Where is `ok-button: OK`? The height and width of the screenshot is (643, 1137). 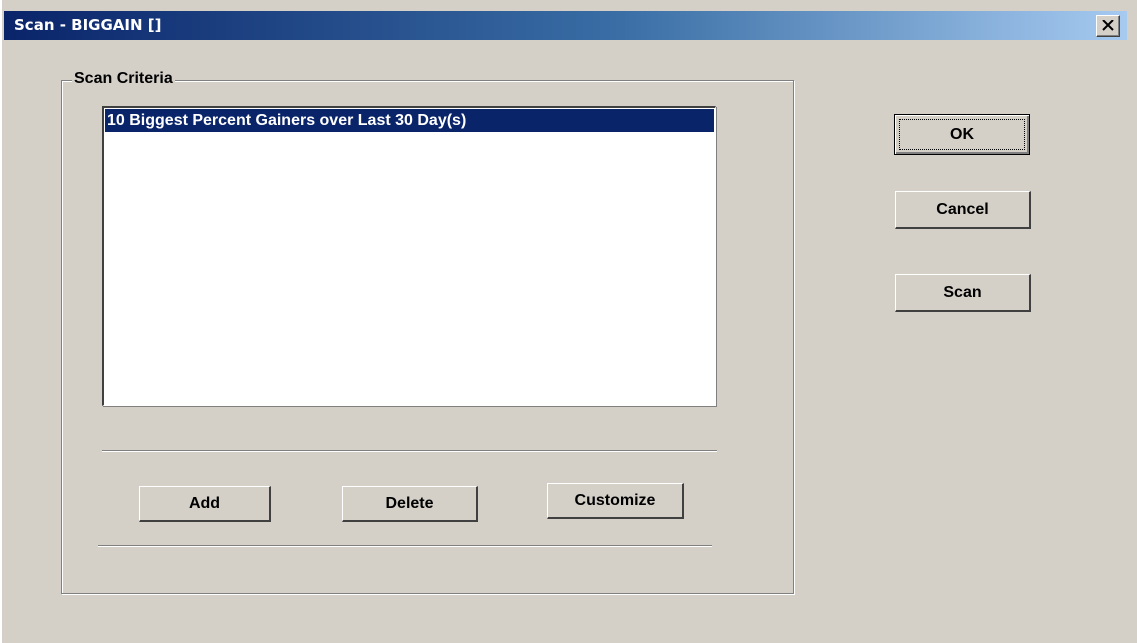
ok-button: OK is located at coordinates (962, 134).